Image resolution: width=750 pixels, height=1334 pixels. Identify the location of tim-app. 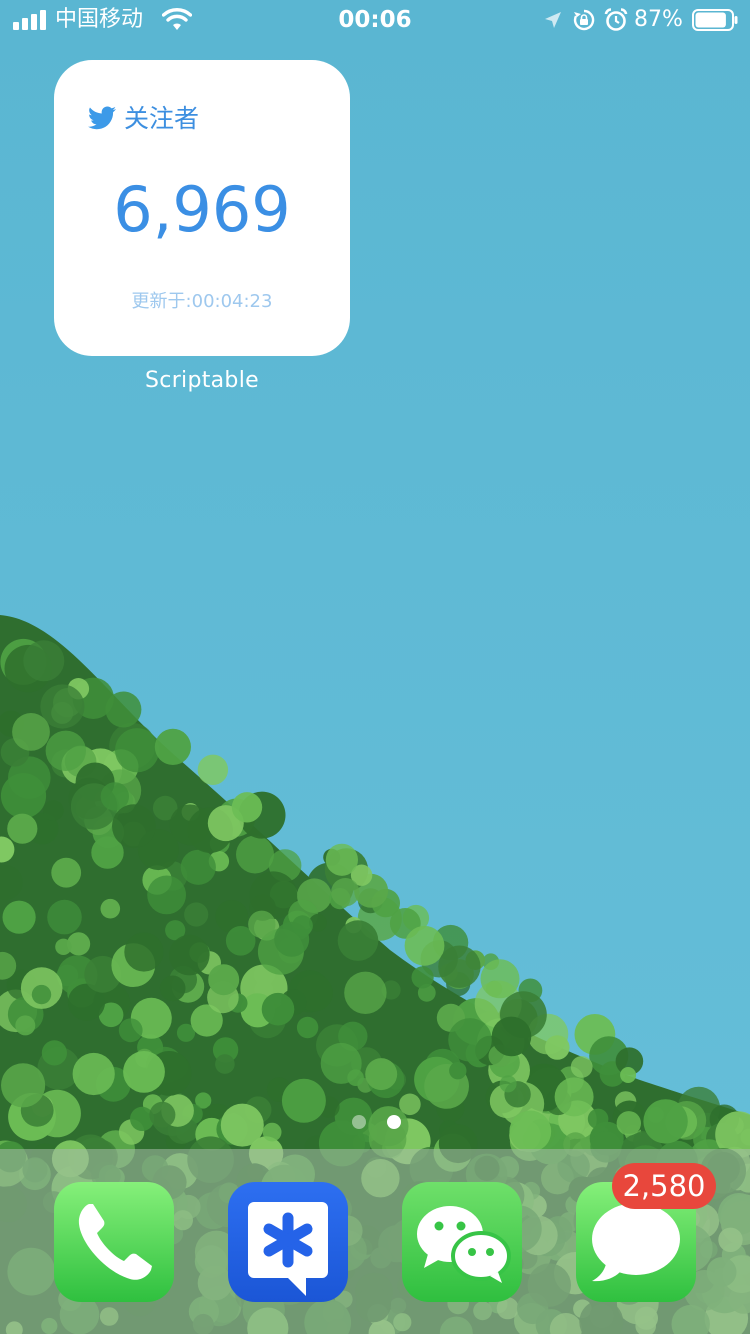
(288, 1242).